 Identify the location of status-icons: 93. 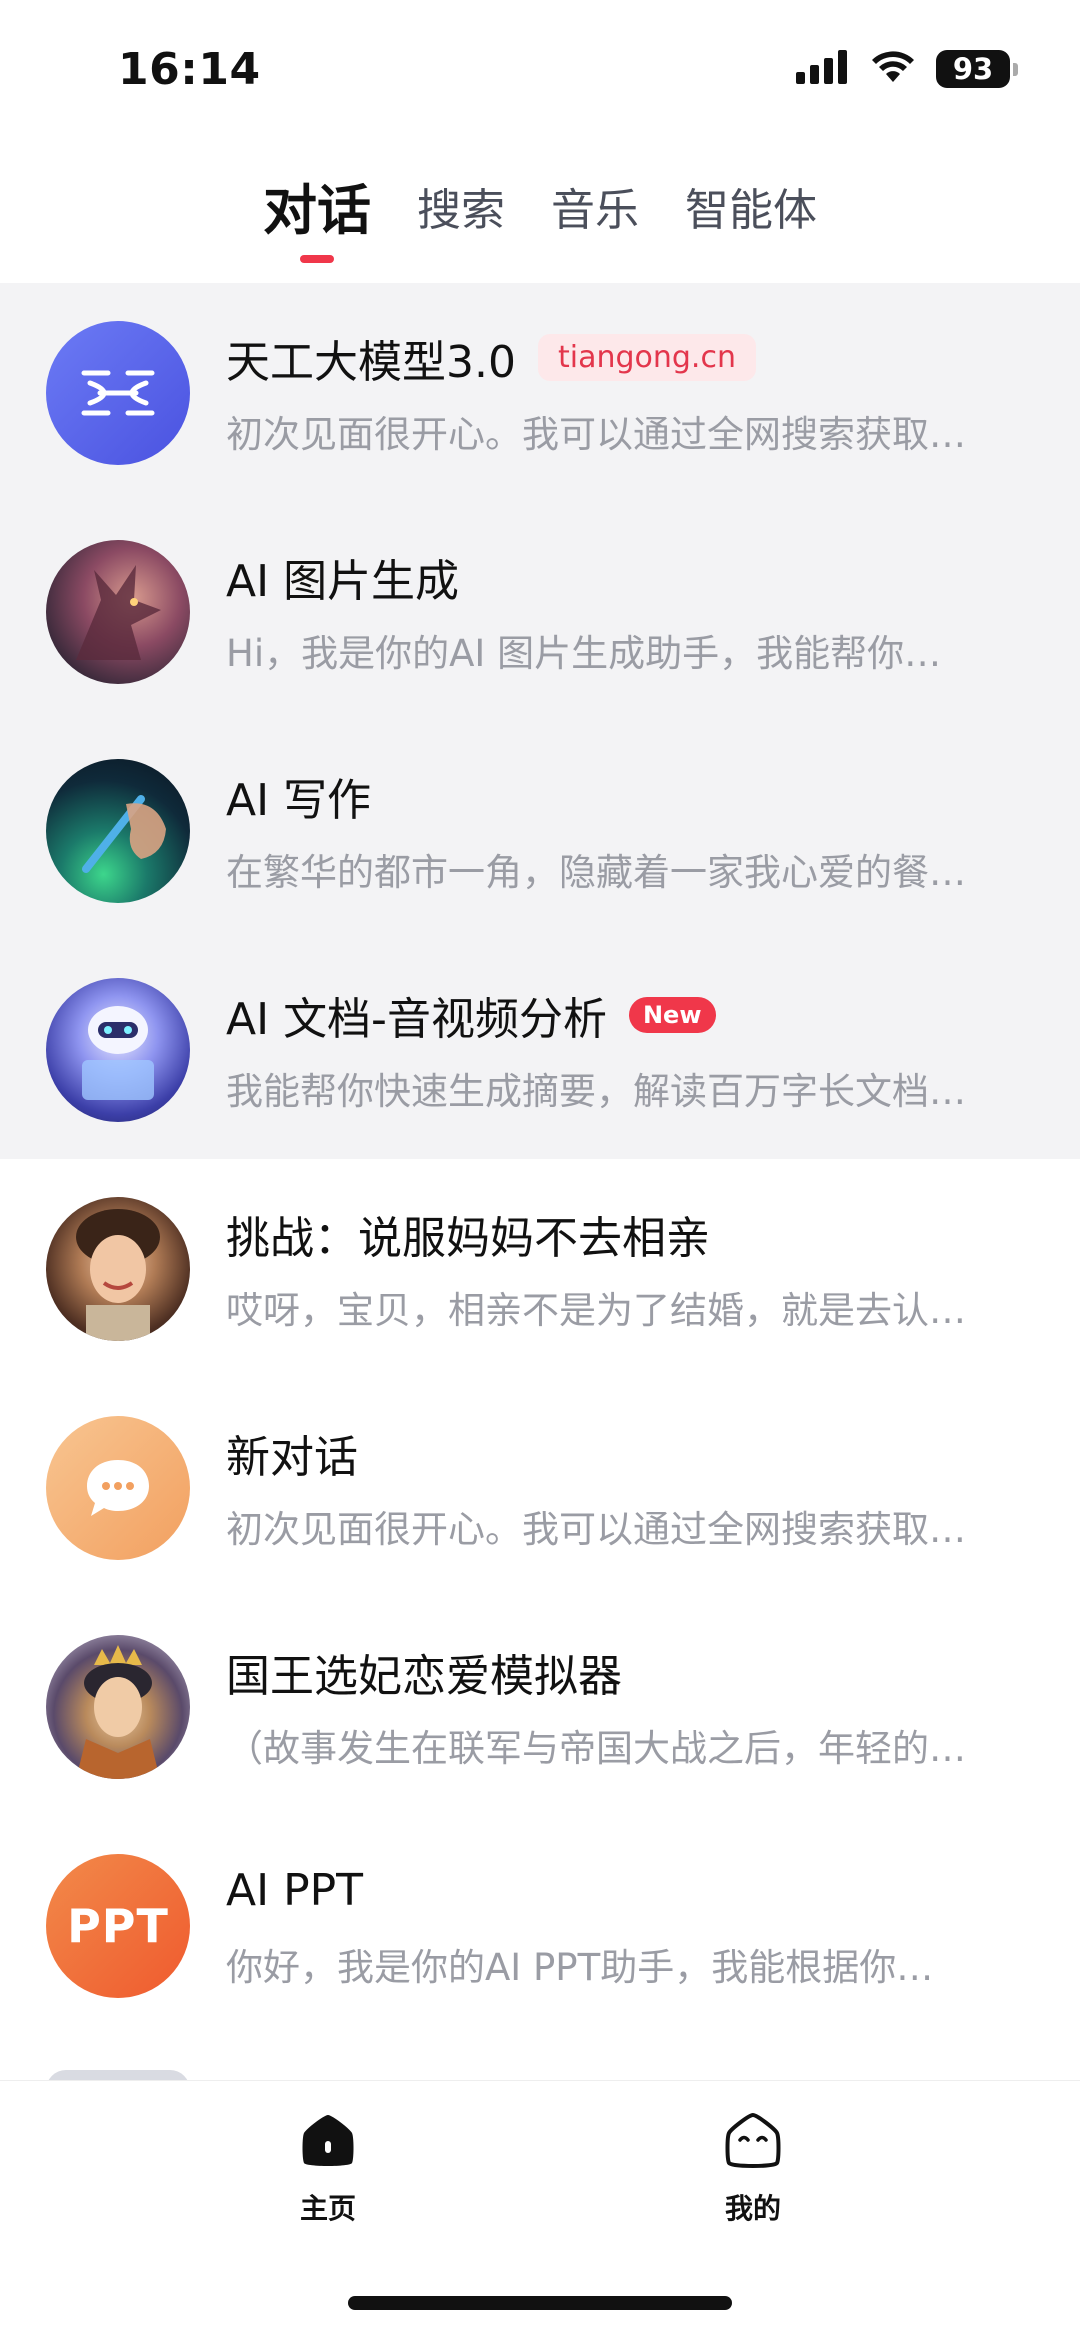
(907, 69).